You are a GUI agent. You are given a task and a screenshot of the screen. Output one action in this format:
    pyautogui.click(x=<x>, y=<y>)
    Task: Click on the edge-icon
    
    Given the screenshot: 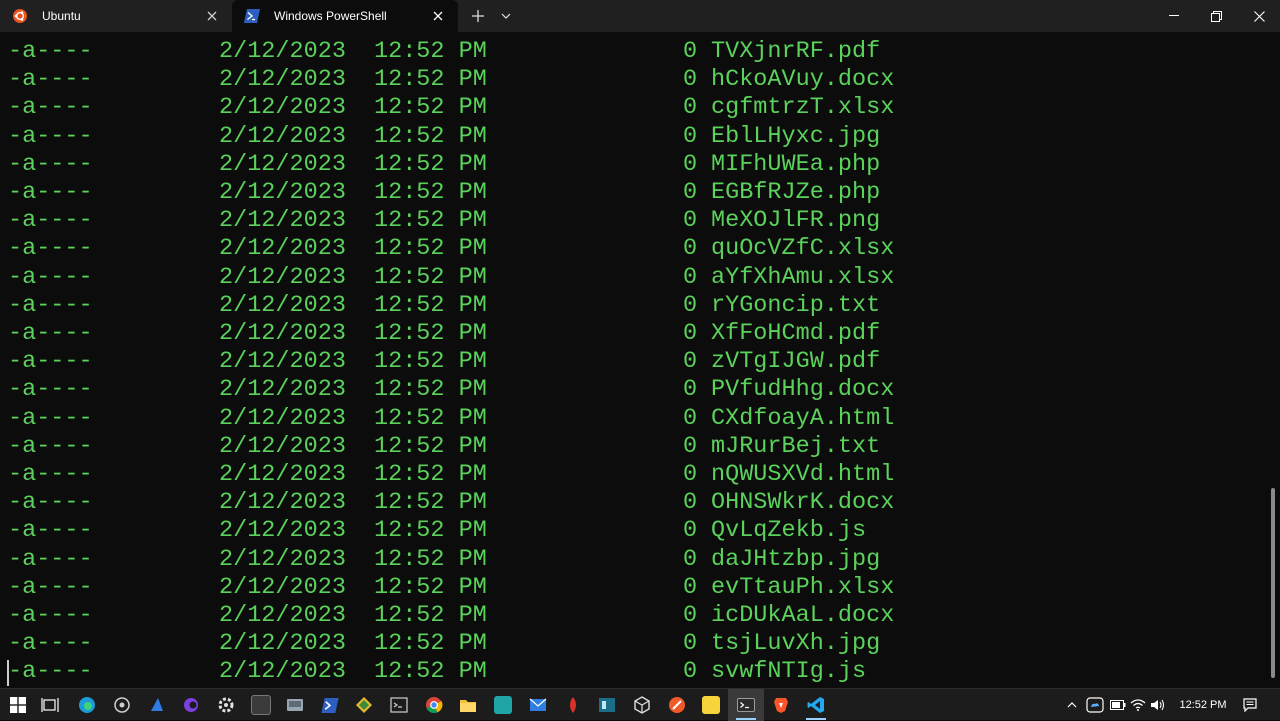 What is the action you would take?
    pyautogui.click(x=87, y=705)
    